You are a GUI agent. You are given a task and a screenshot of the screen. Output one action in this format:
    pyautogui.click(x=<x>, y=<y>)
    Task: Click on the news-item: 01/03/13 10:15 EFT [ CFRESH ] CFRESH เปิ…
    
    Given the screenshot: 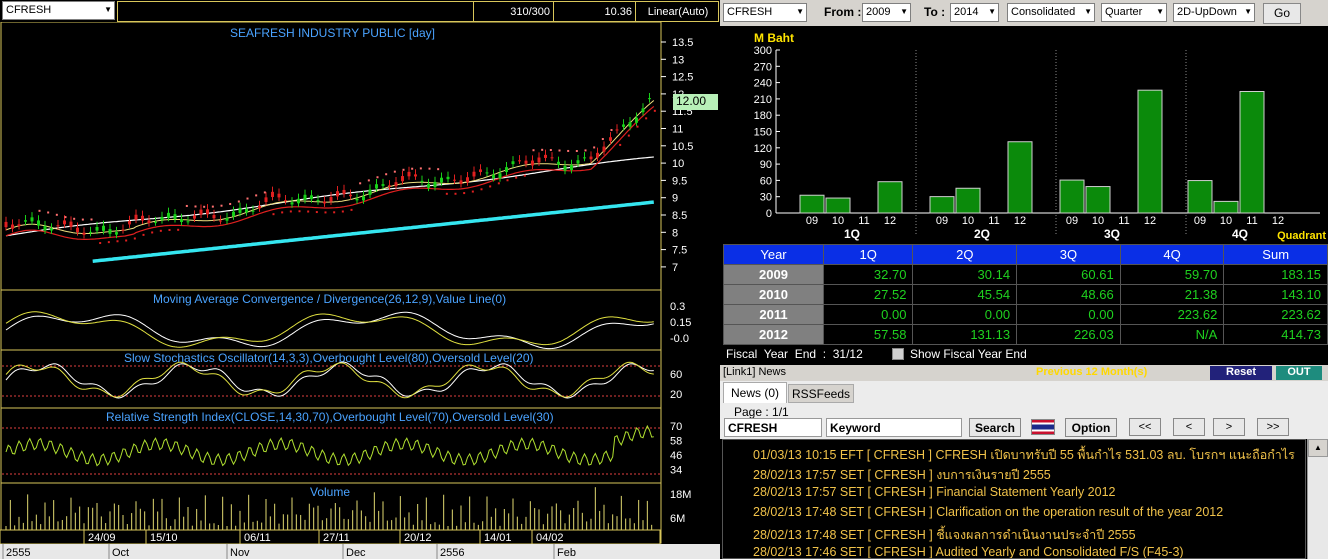 What is the action you would take?
    pyautogui.click(x=1024, y=455)
    